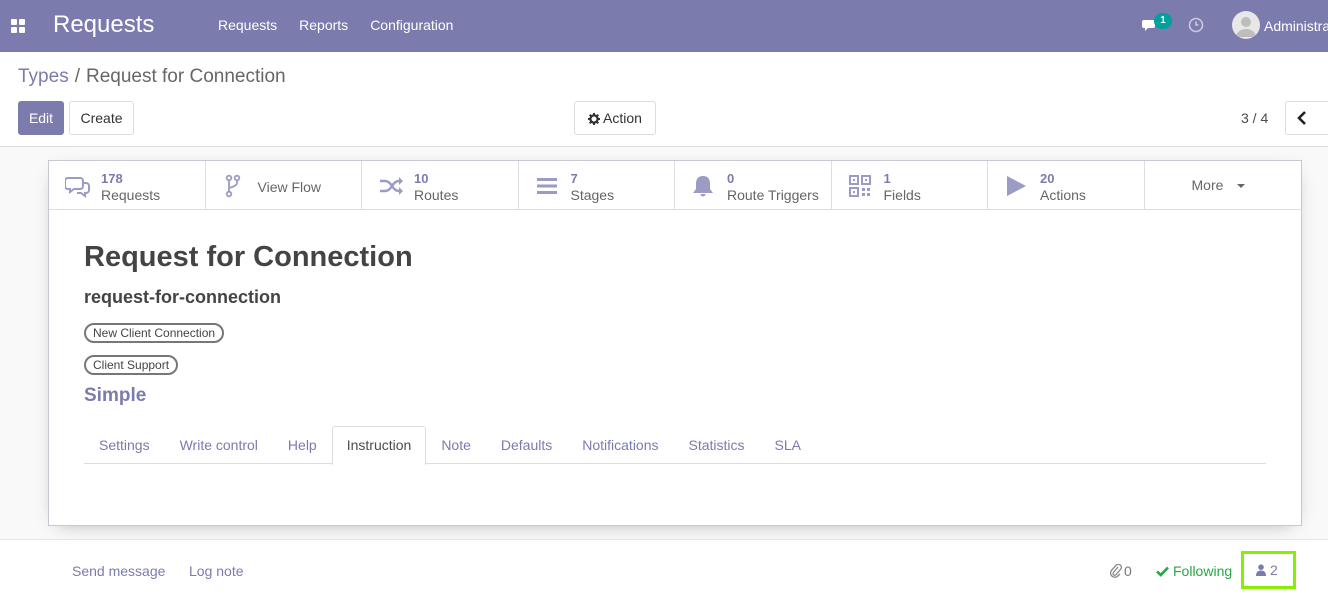 This screenshot has height=599, width=1328. What do you see at coordinates (289, 187) in the screenshot?
I see `view-flow-label: View Flow` at bounding box center [289, 187].